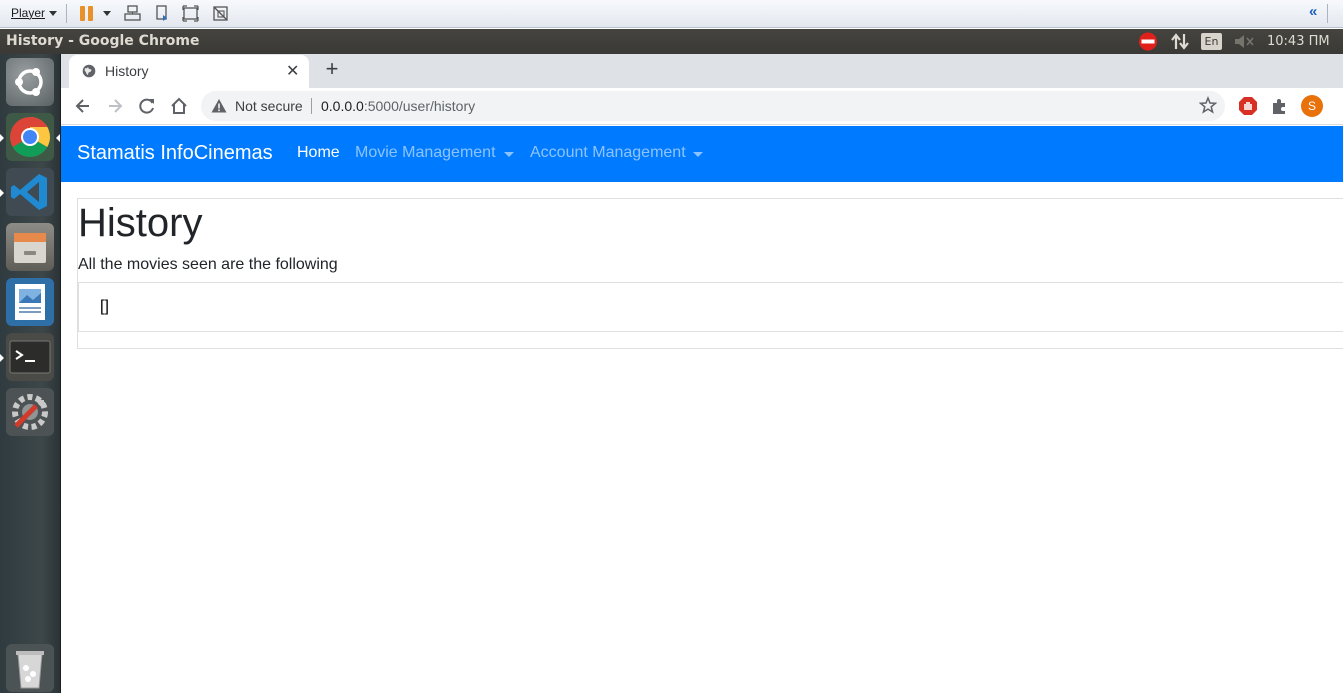 The image size is (1343, 693). What do you see at coordinates (1208, 105) in the screenshot?
I see `bookmark-star-icon` at bounding box center [1208, 105].